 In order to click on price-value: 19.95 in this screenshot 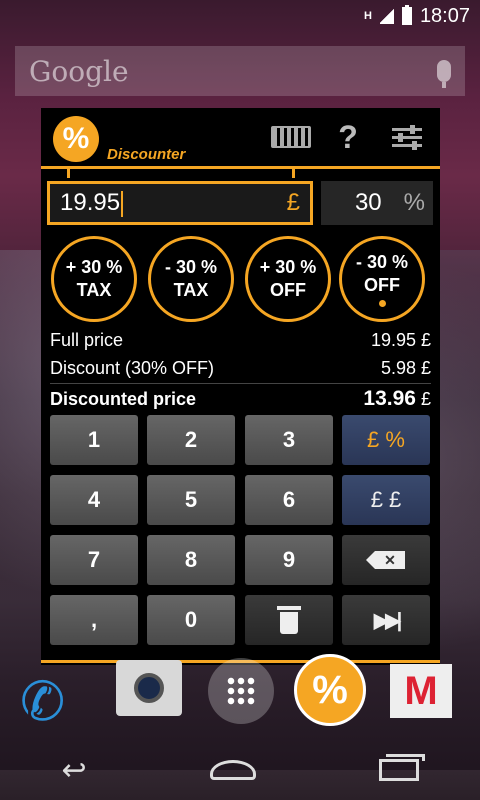, I will do `click(90, 202)`.